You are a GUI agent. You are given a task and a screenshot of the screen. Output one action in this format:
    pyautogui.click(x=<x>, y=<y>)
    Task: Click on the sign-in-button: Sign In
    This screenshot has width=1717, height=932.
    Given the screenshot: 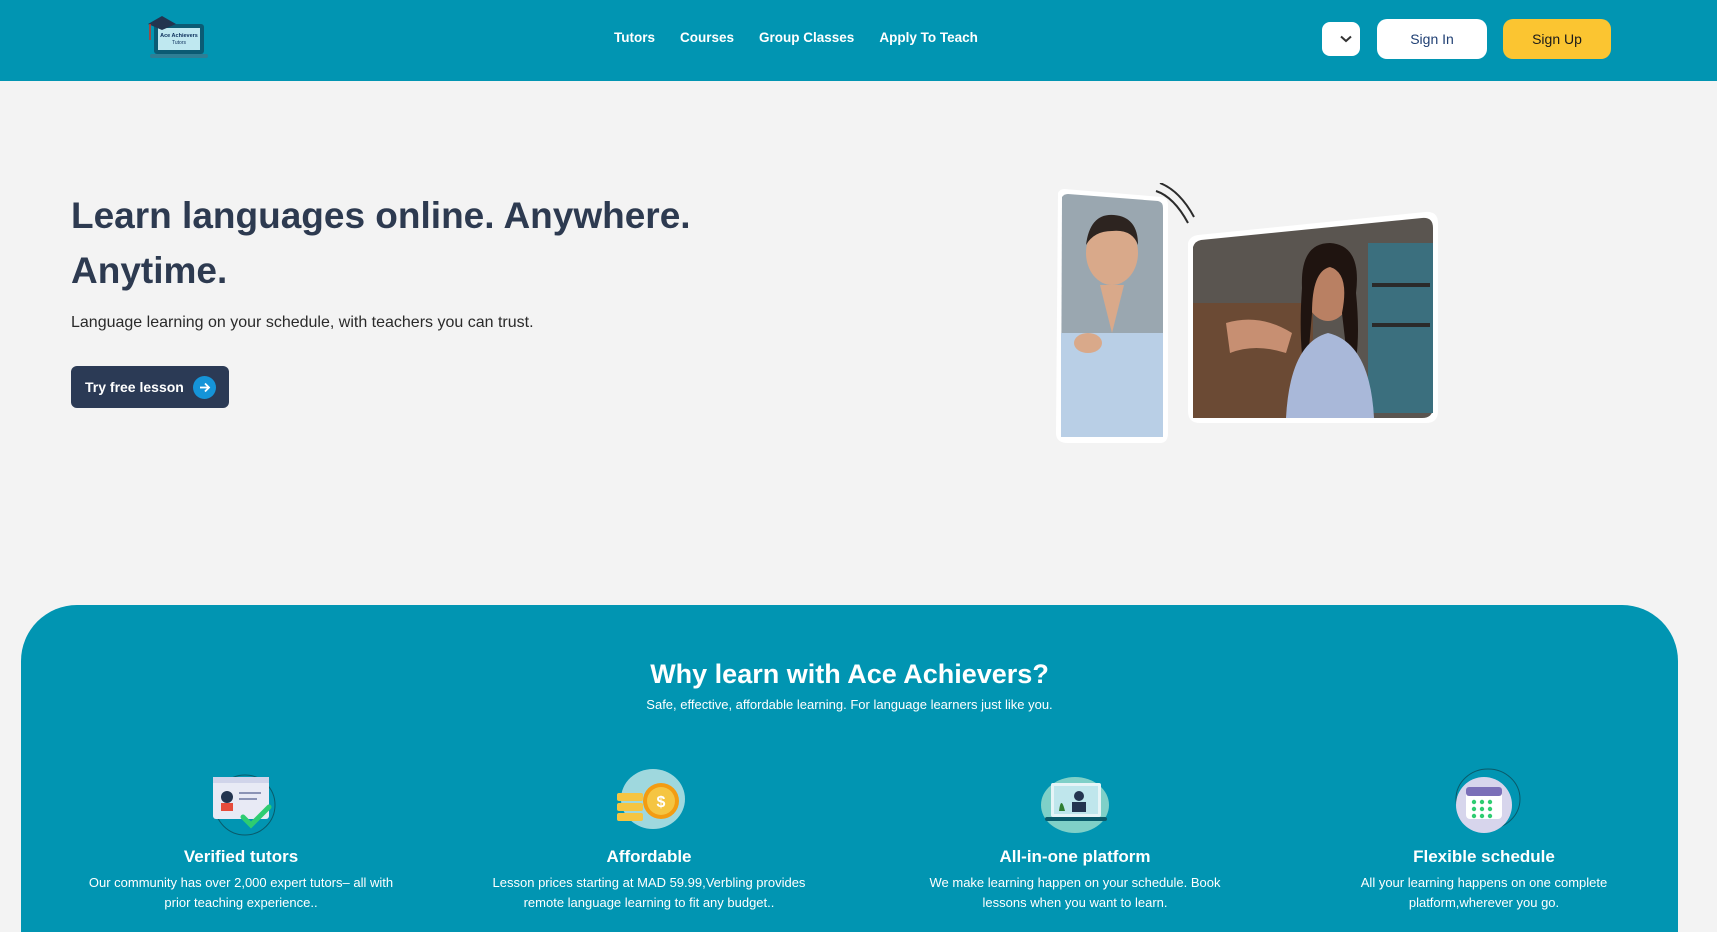 What is the action you would take?
    pyautogui.click(x=1432, y=39)
    